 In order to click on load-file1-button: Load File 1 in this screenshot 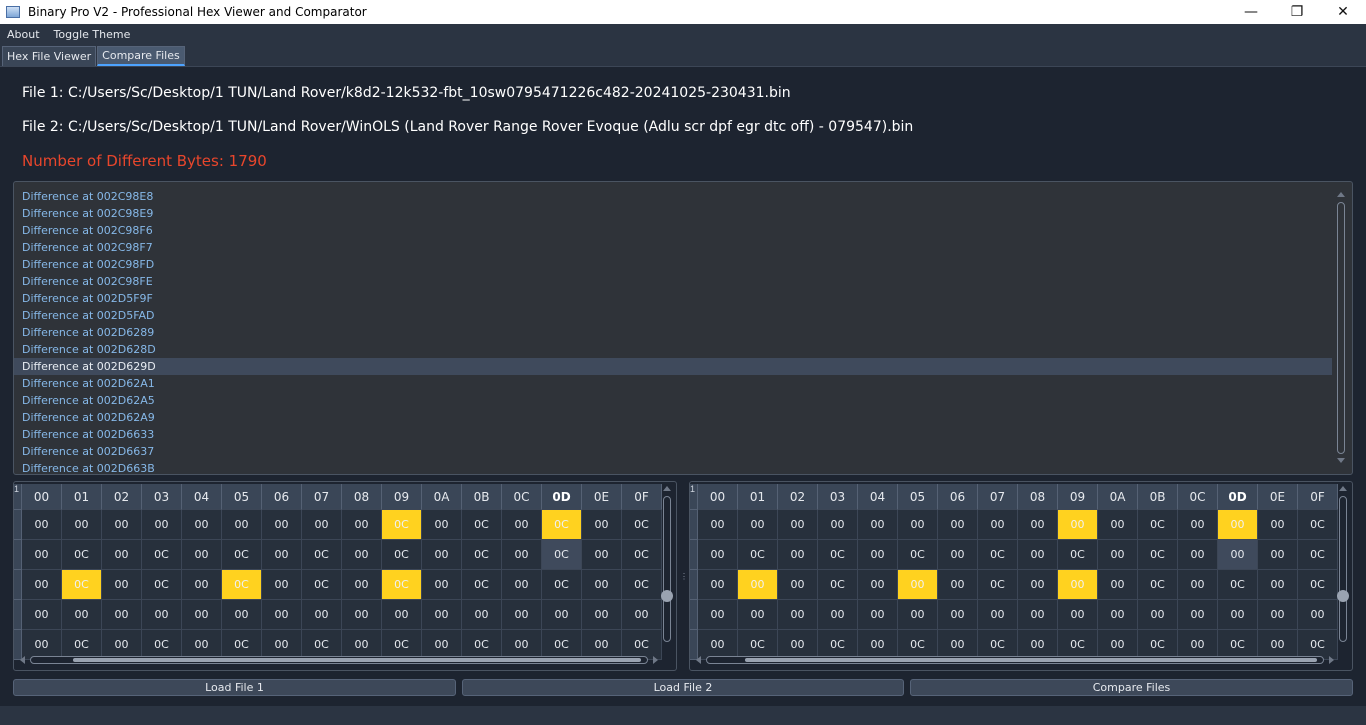, I will do `click(234, 687)`.